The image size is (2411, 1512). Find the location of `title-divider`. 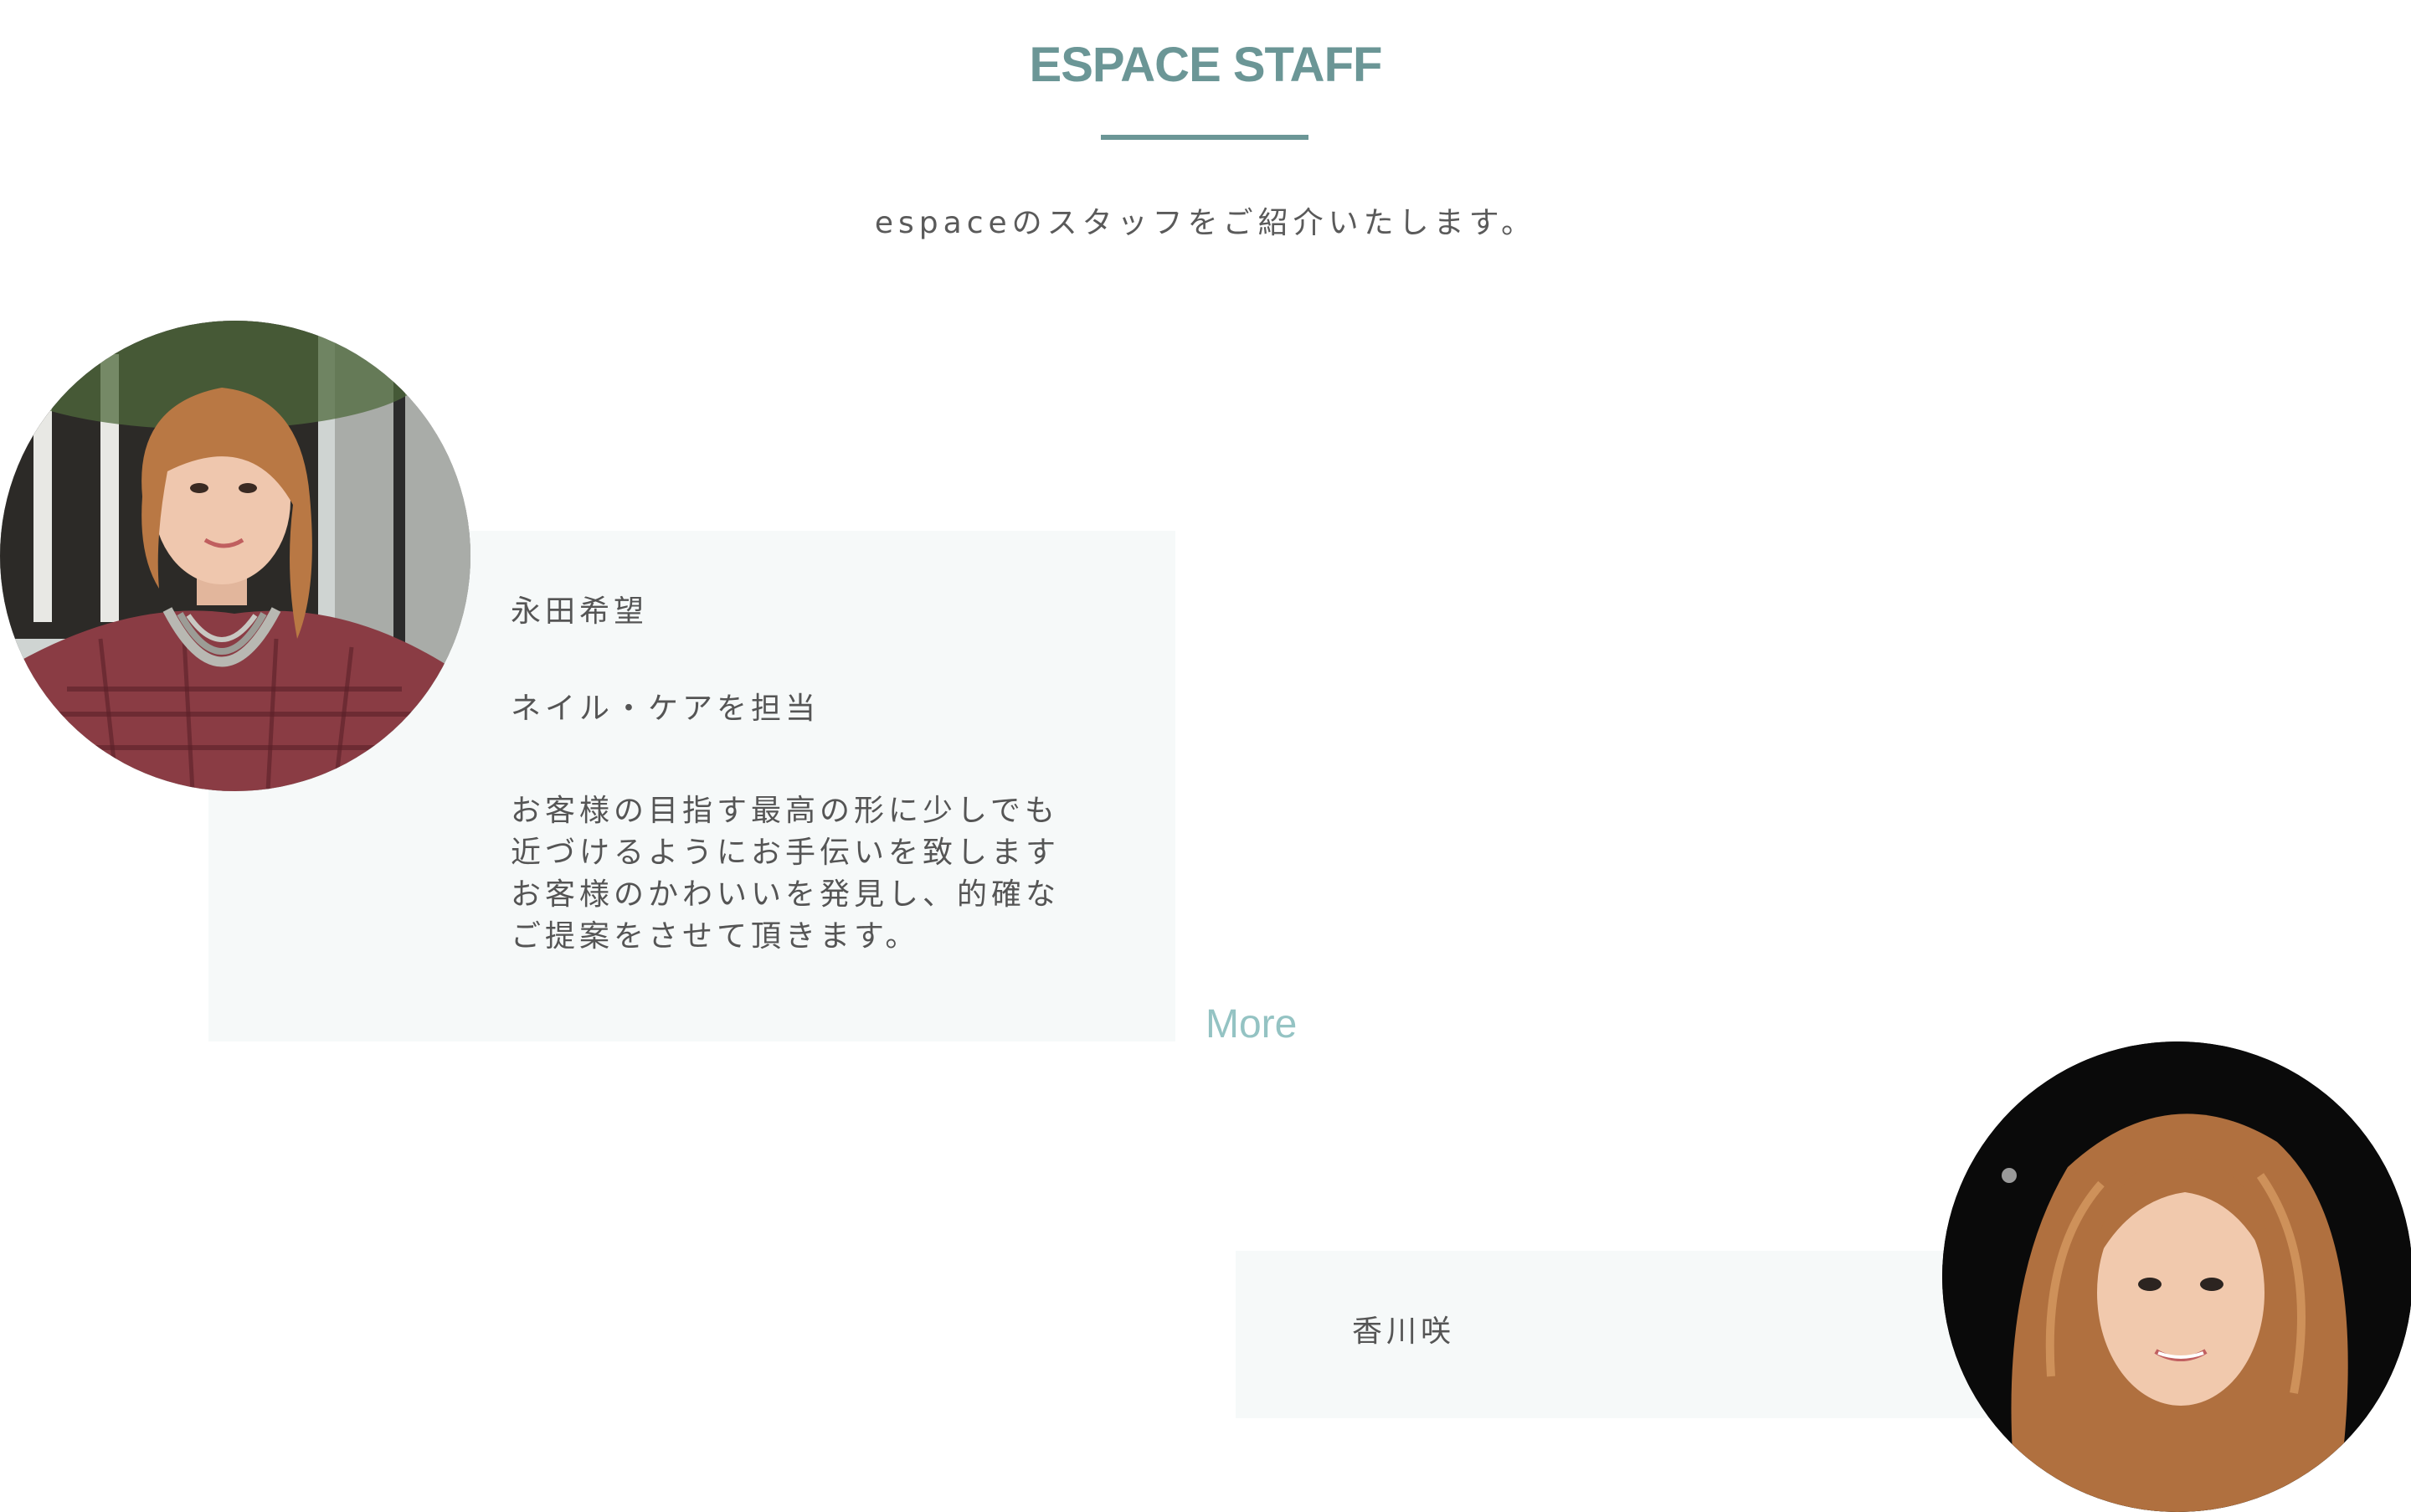

title-divider is located at coordinates (1204, 137).